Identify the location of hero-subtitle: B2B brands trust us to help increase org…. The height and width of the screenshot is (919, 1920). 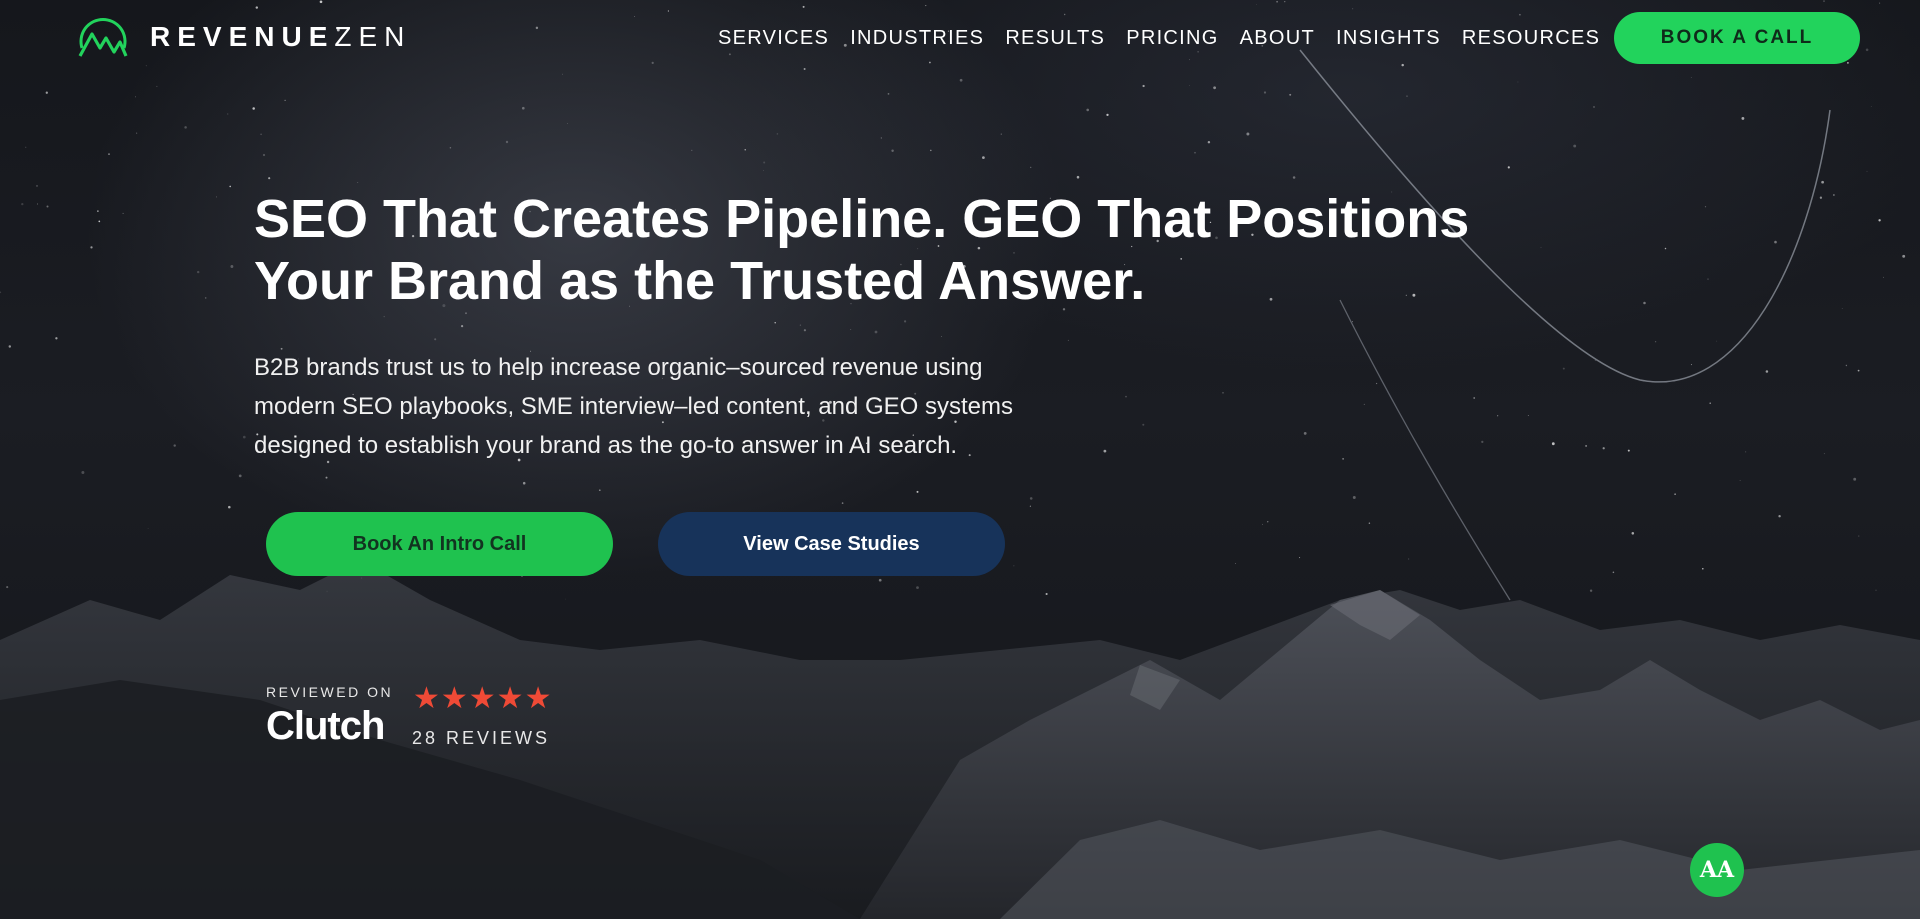
(714, 406).